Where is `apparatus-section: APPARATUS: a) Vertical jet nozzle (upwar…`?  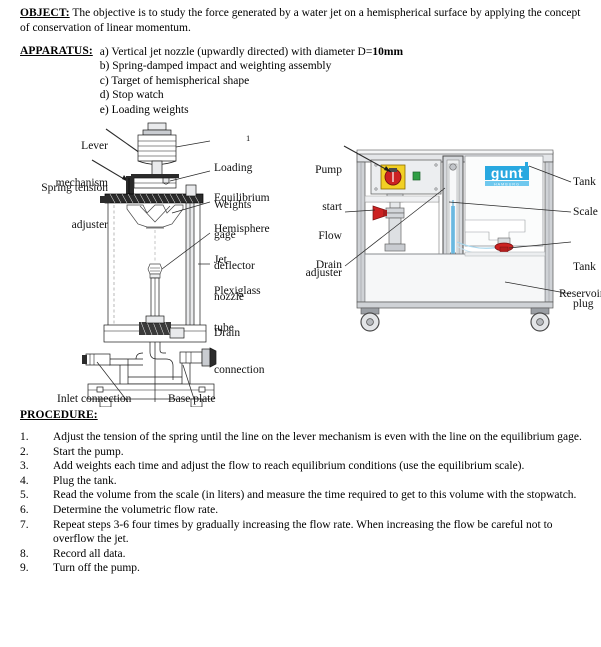
apparatus-section: APPARATUS: a) Vertical jet nozzle (upwar… is located at coordinates (303, 81).